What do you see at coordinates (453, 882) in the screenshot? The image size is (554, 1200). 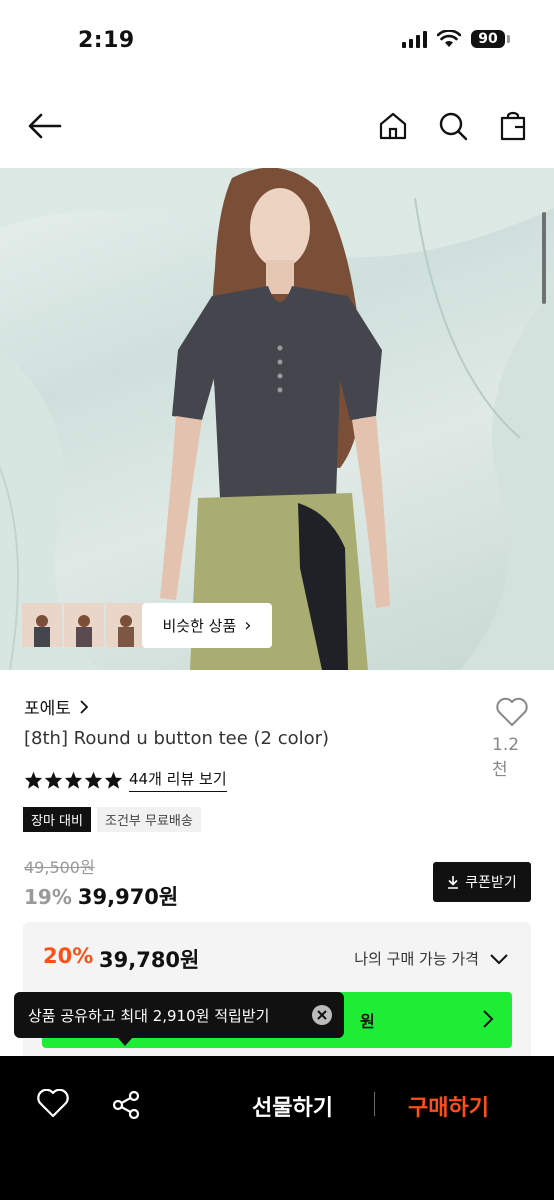 I see `download-icon` at bounding box center [453, 882].